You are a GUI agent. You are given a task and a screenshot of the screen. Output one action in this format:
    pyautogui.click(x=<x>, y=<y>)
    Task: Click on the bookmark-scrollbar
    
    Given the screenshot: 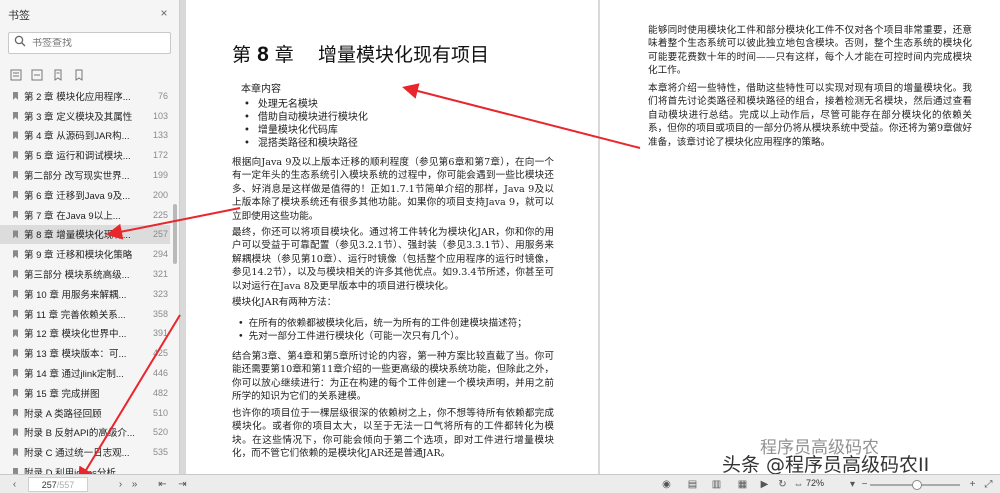 What is the action you would take?
    pyautogui.click(x=175, y=280)
    